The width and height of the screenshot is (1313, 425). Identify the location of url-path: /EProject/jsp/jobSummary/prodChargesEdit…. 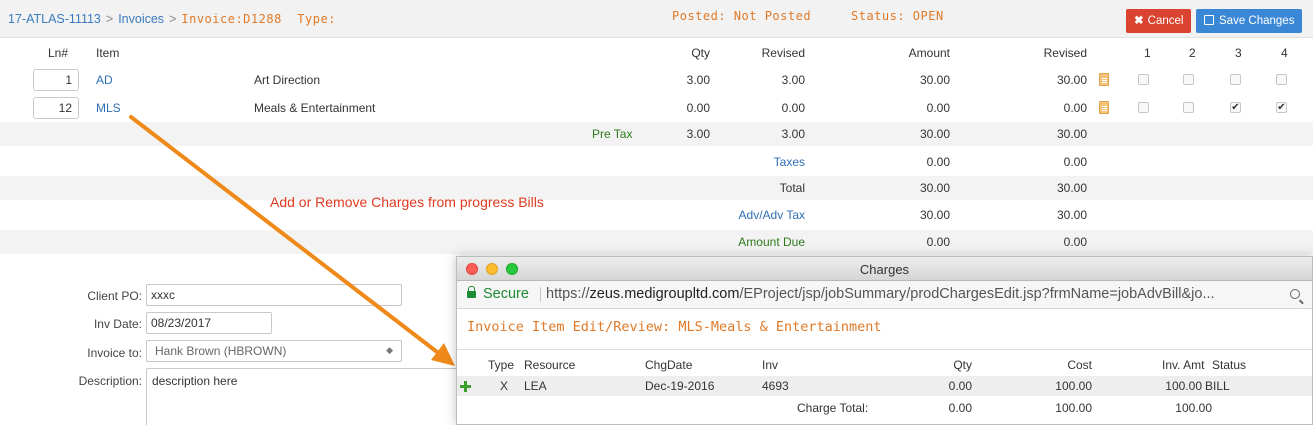
(977, 294).